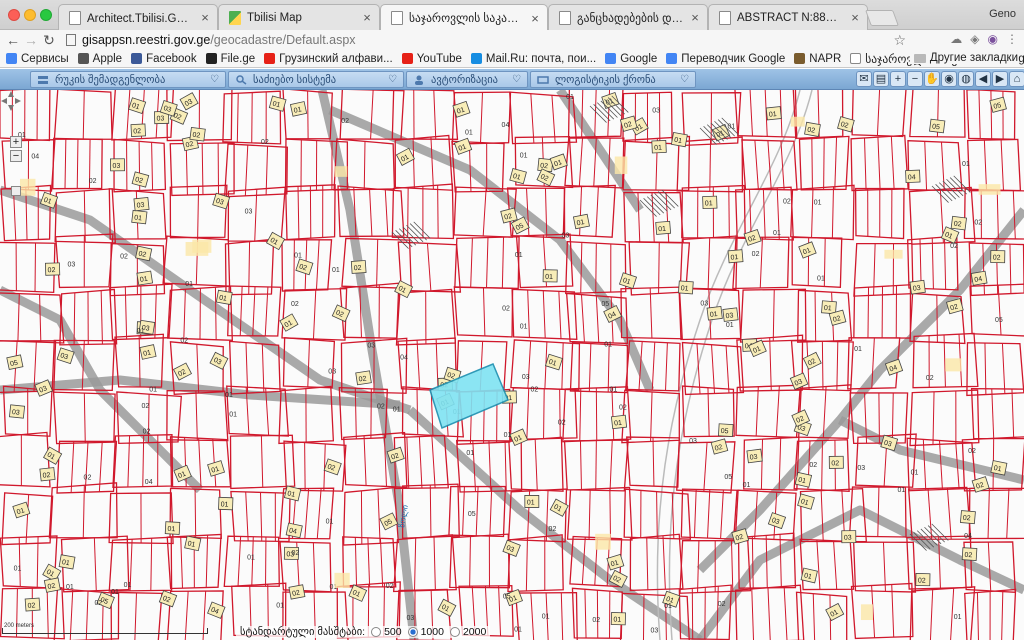  Describe the element at coordinates (788, 17) in the screenshot. I see `tab-abstract: ABSTRACT N:882012011073 ×` at that location.